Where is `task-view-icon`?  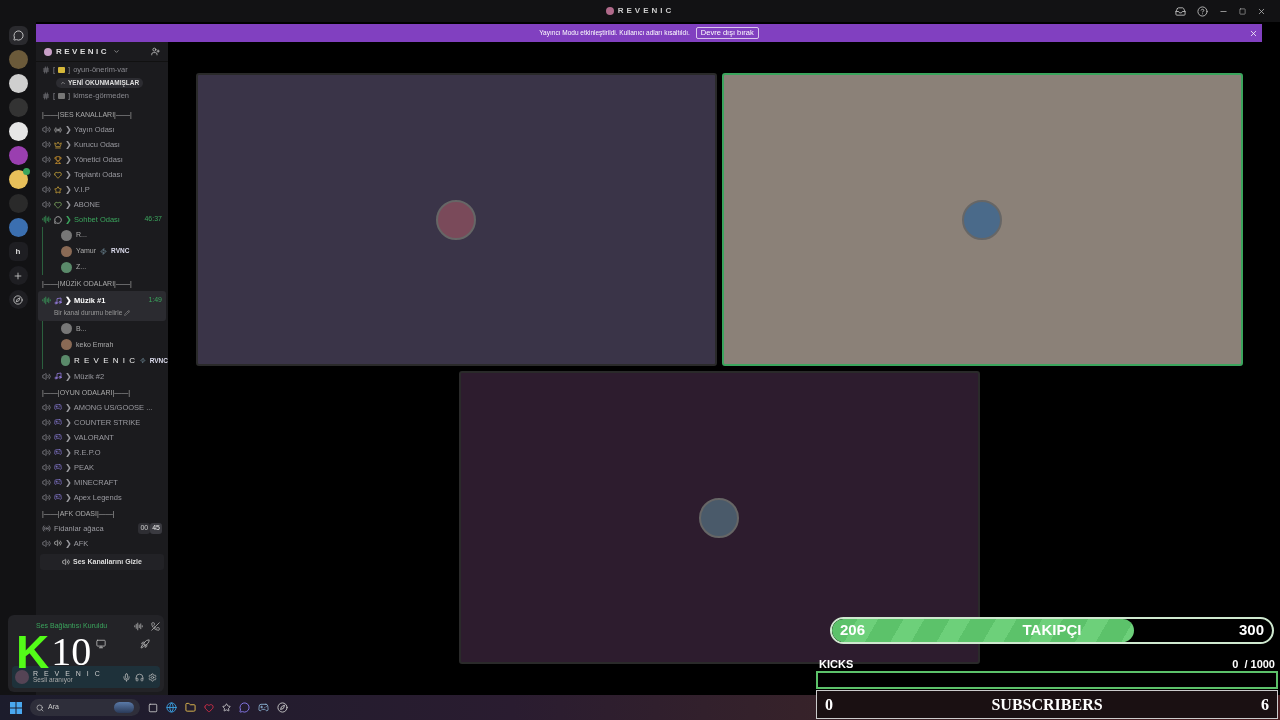
task-view-icon is located at coordinates (153, 707).